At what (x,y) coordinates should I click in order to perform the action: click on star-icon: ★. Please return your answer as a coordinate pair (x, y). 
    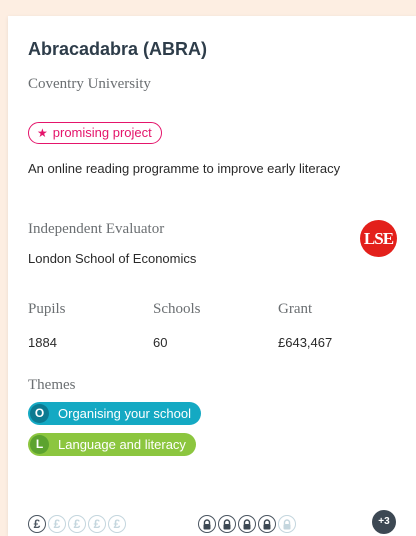
    Looking at the image, I should click on (42, 133).